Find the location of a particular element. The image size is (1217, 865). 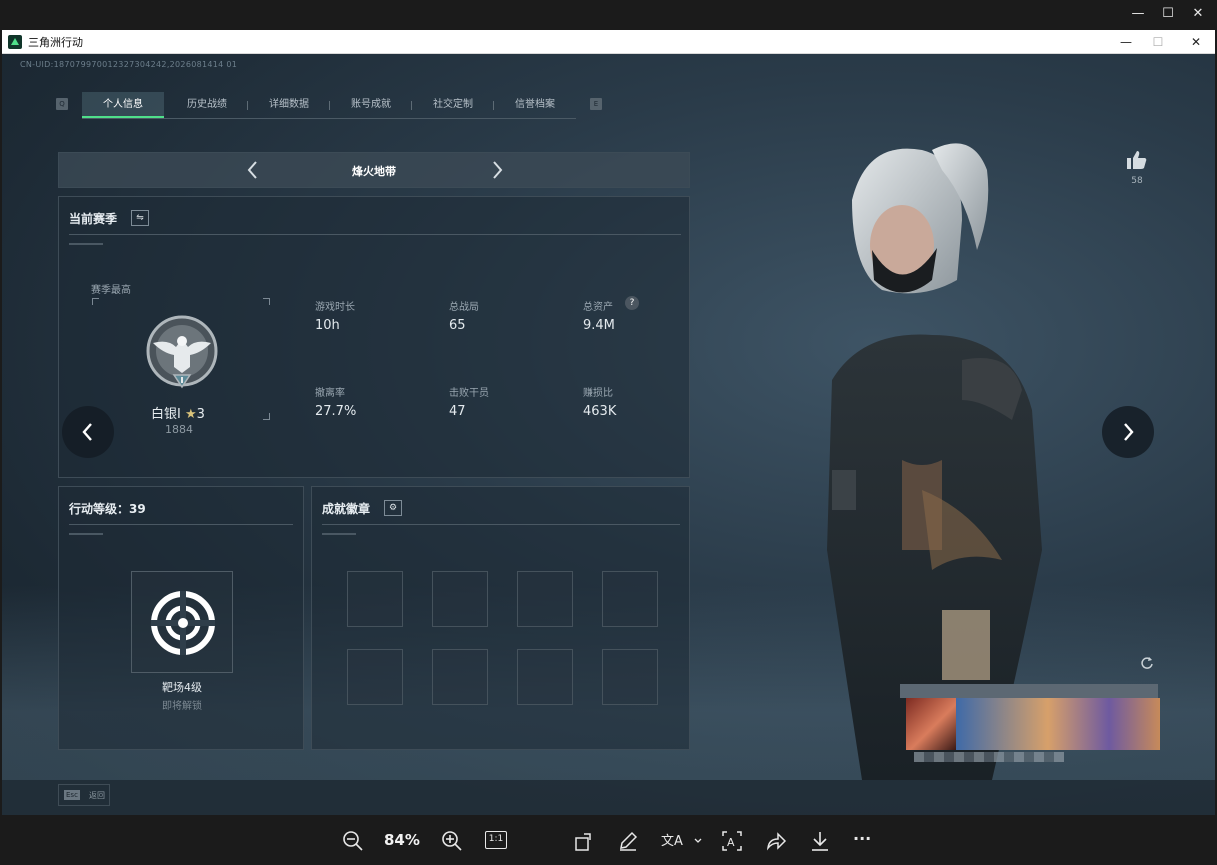

viewer-maximize-button: ☐ is located at coordinates (1168, 14).